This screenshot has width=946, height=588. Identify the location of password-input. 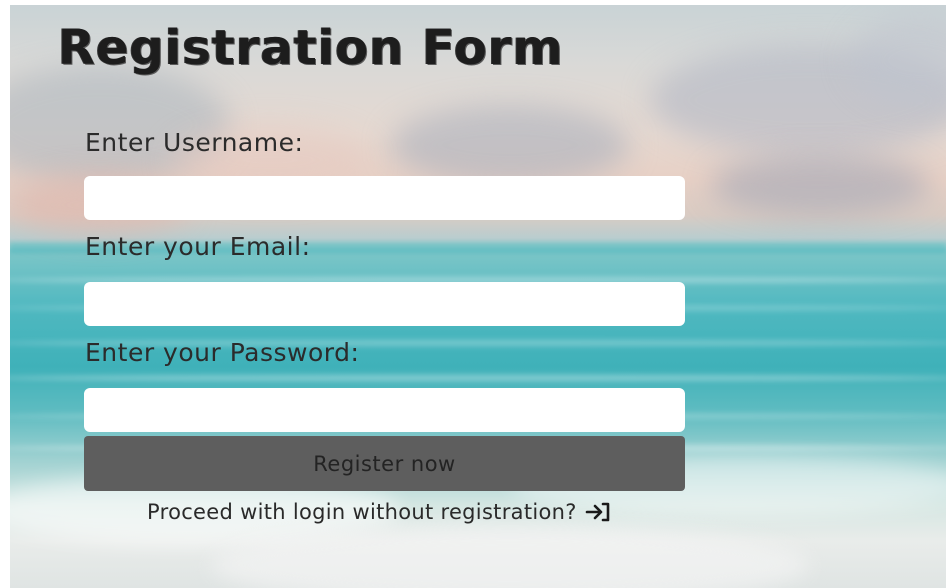
(384, 410).